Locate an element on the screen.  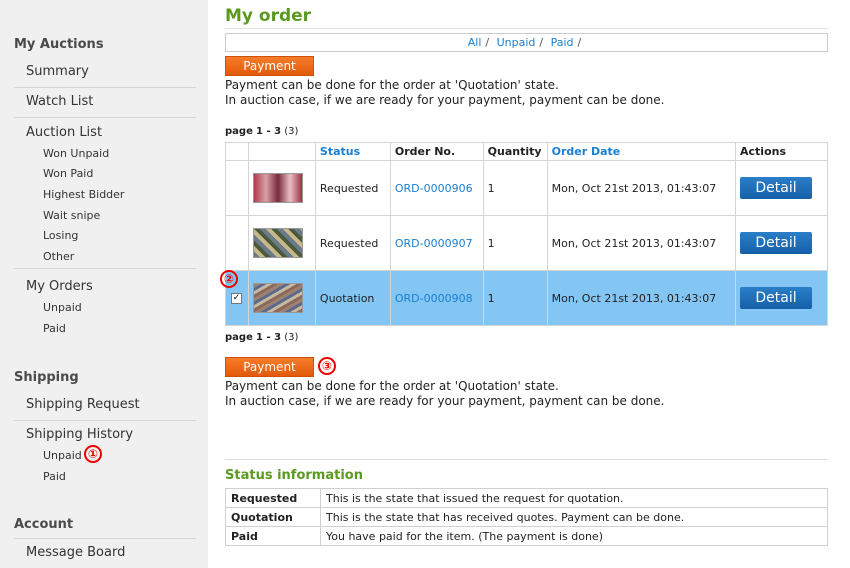
row-order-no-cell: ORD-0000908 is located at coordinates (436, 298).